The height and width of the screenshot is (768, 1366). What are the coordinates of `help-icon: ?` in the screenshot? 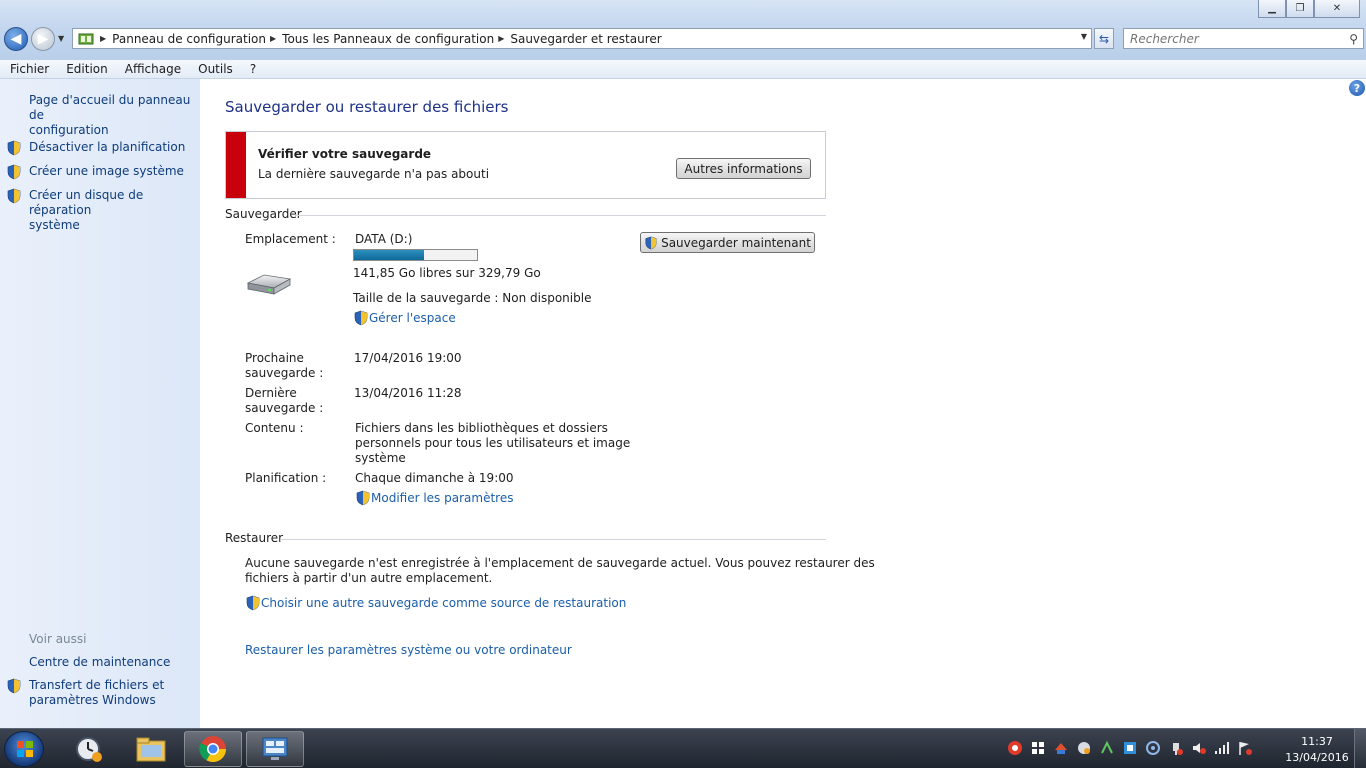 It's located at (1357, 88).